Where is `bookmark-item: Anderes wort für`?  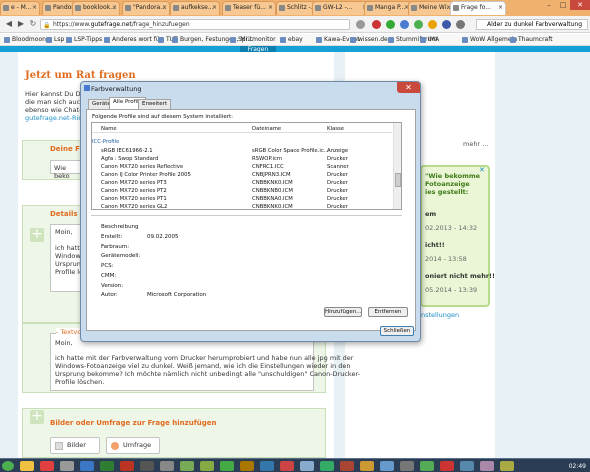 bookmark-item: Anderes wort für is located at coordinates (133, 39).